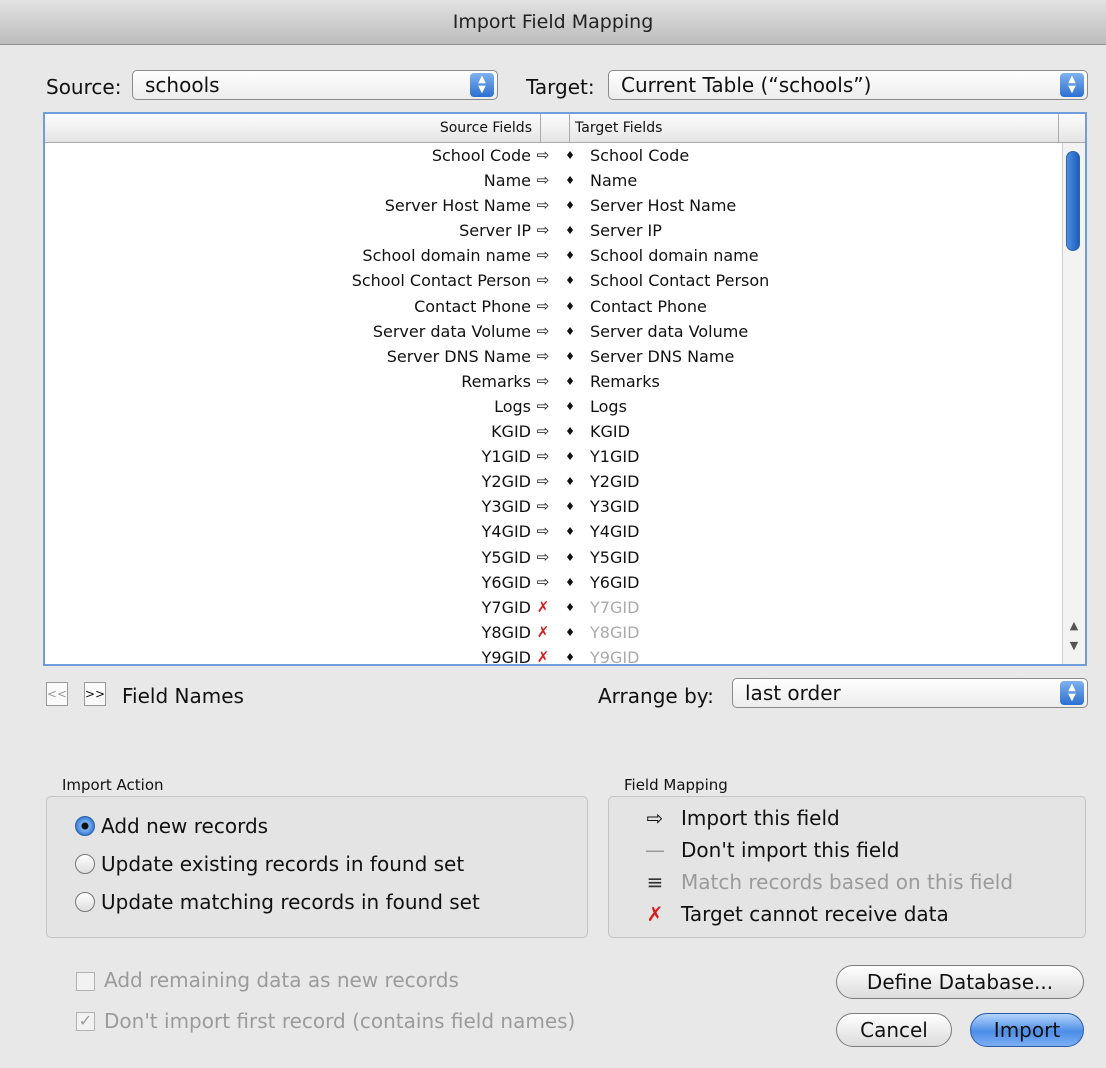 This screenshot has height=1068, width=1106. Describe the element at coordinates (495, 231) in the screenshot. I see `source-field-cell: Server IP` at that location.